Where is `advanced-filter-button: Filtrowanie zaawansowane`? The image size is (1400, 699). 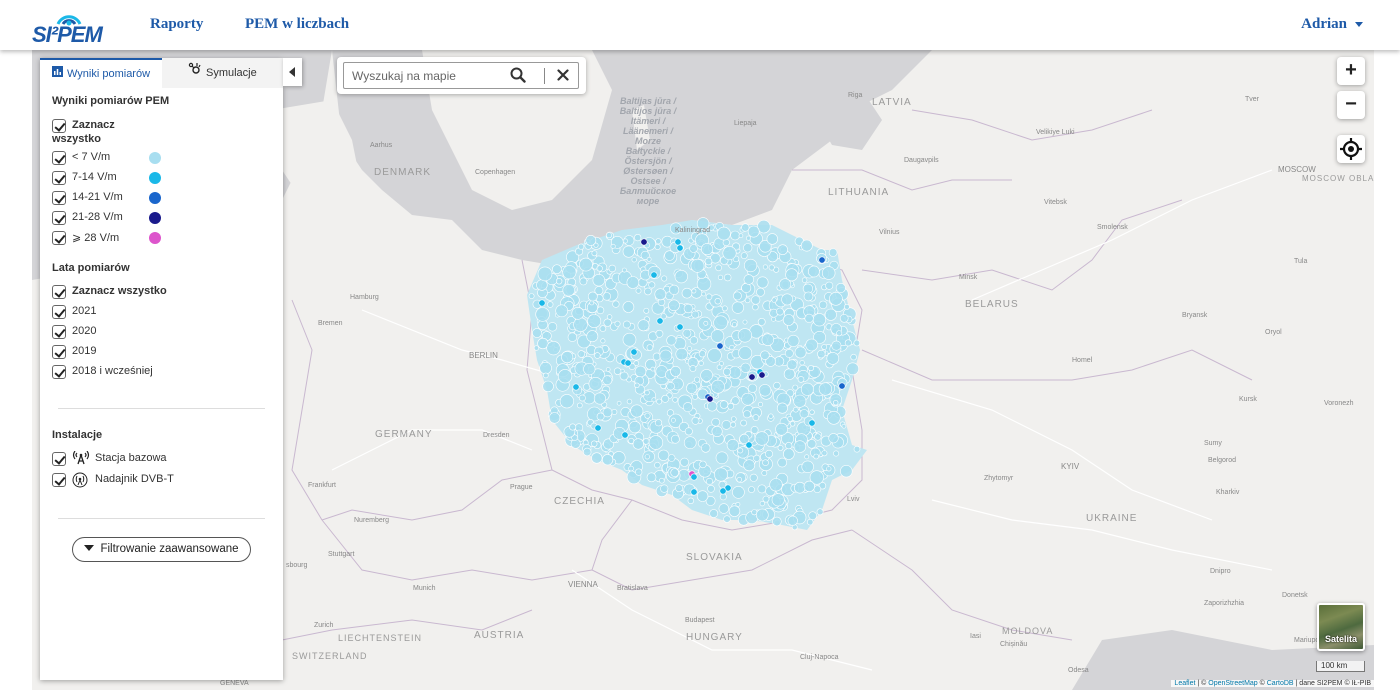 advanced-filter-button: Filtrowanie zaawansowane is located at coordinates (161, 549).